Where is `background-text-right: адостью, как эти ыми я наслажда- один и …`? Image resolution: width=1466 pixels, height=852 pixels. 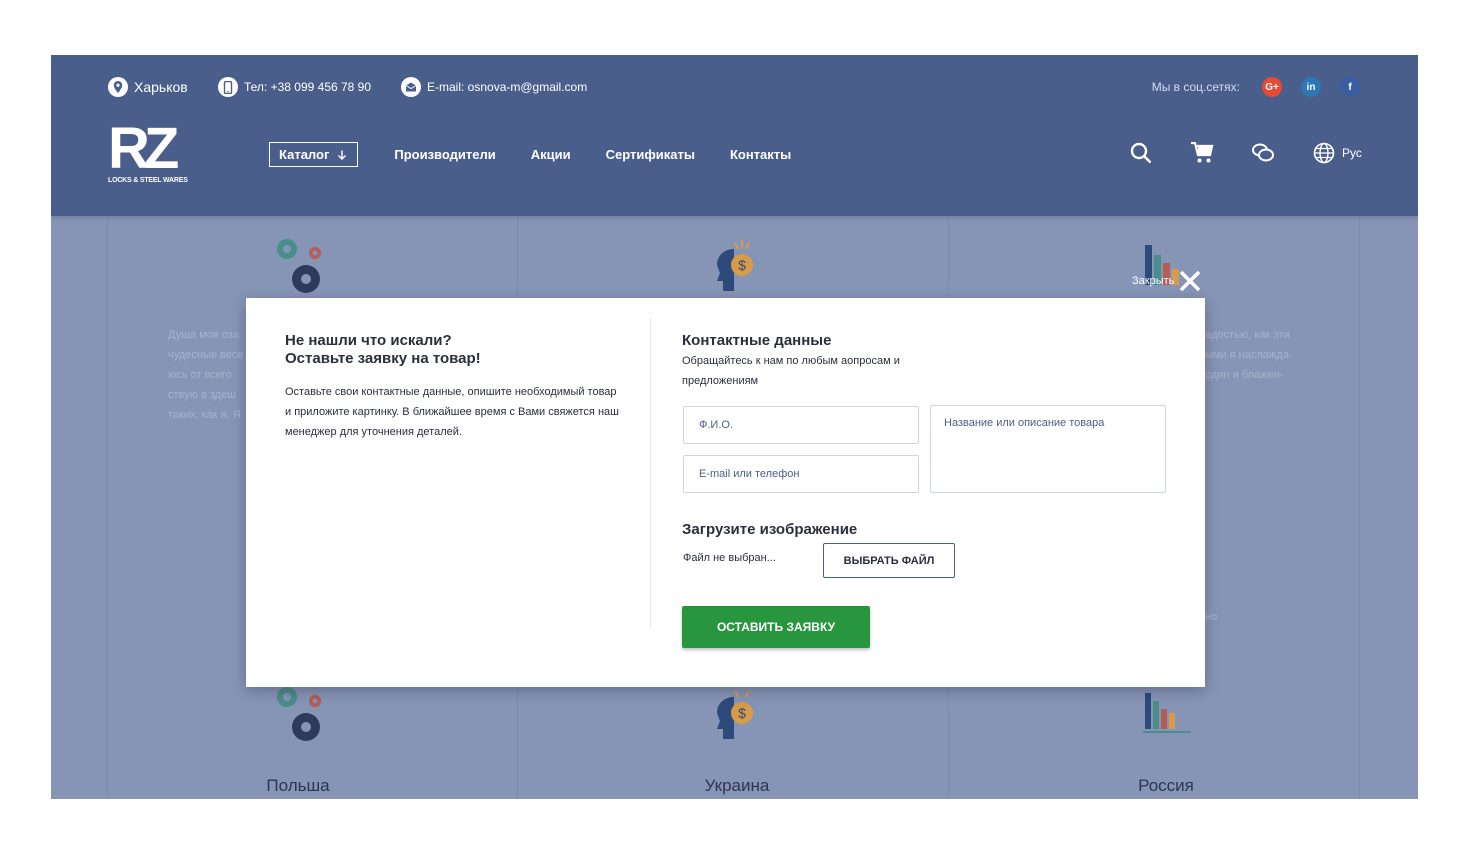
background-text-right: адостью, как эти ыми я наслажда- один и … is located at coordinates (1249, 355).